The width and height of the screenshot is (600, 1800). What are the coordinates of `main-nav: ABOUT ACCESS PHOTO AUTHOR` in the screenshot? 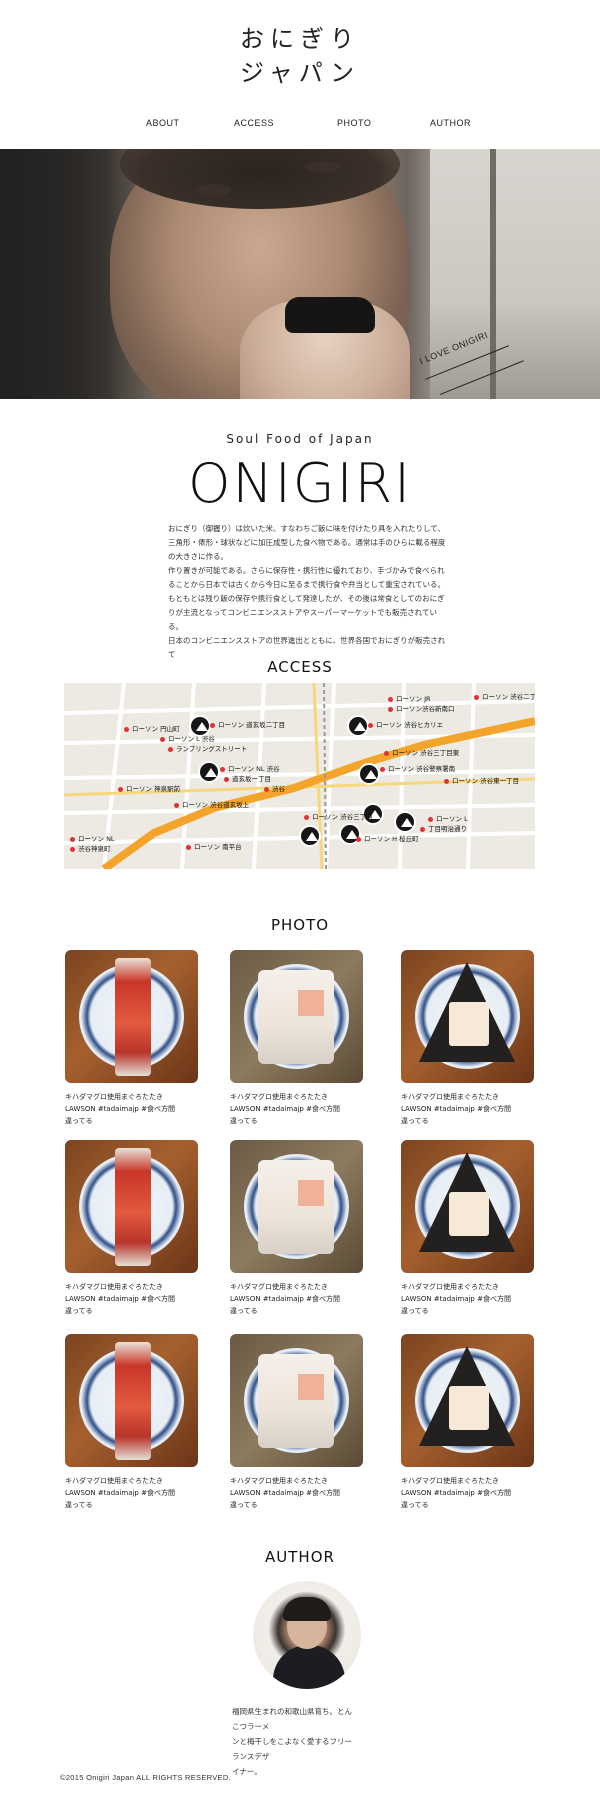 It's located at (300, 128).